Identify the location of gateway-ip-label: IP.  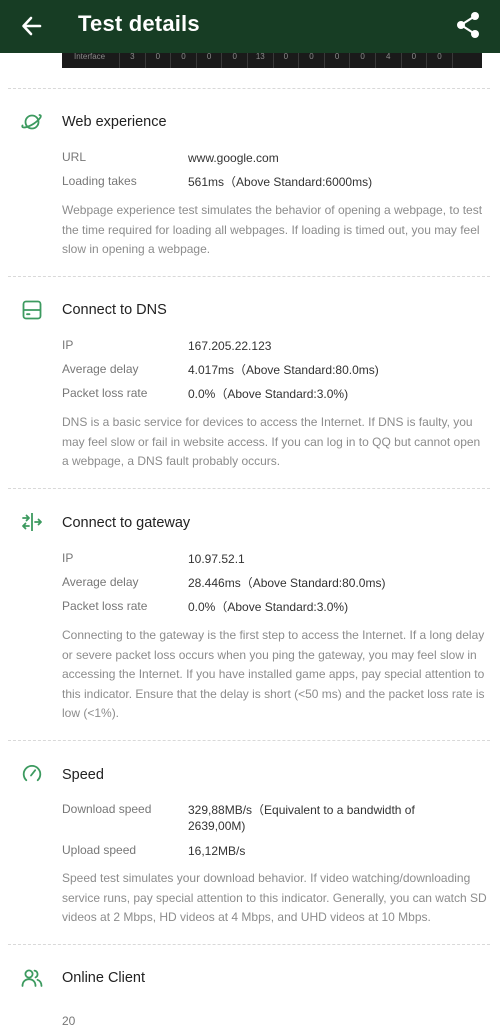
(68, 558).